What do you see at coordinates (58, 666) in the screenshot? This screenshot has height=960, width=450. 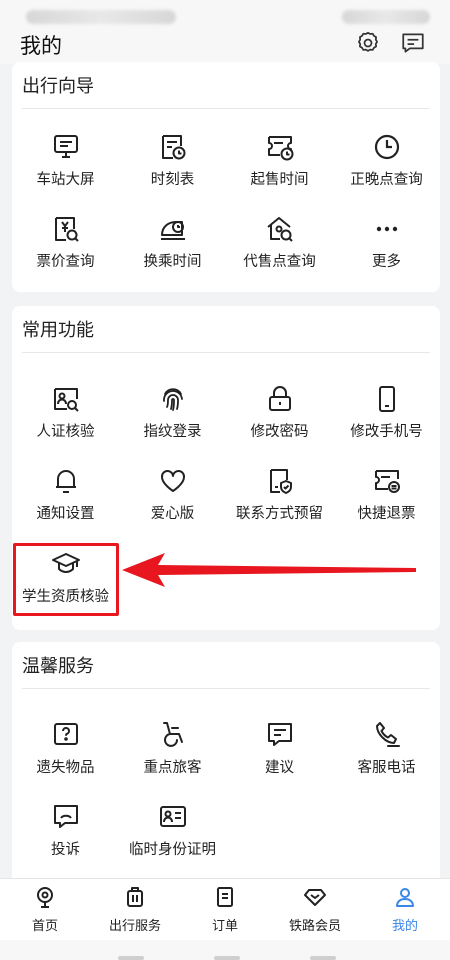 I see `section-title: 温馨服务` at bounding box center [58, 666].